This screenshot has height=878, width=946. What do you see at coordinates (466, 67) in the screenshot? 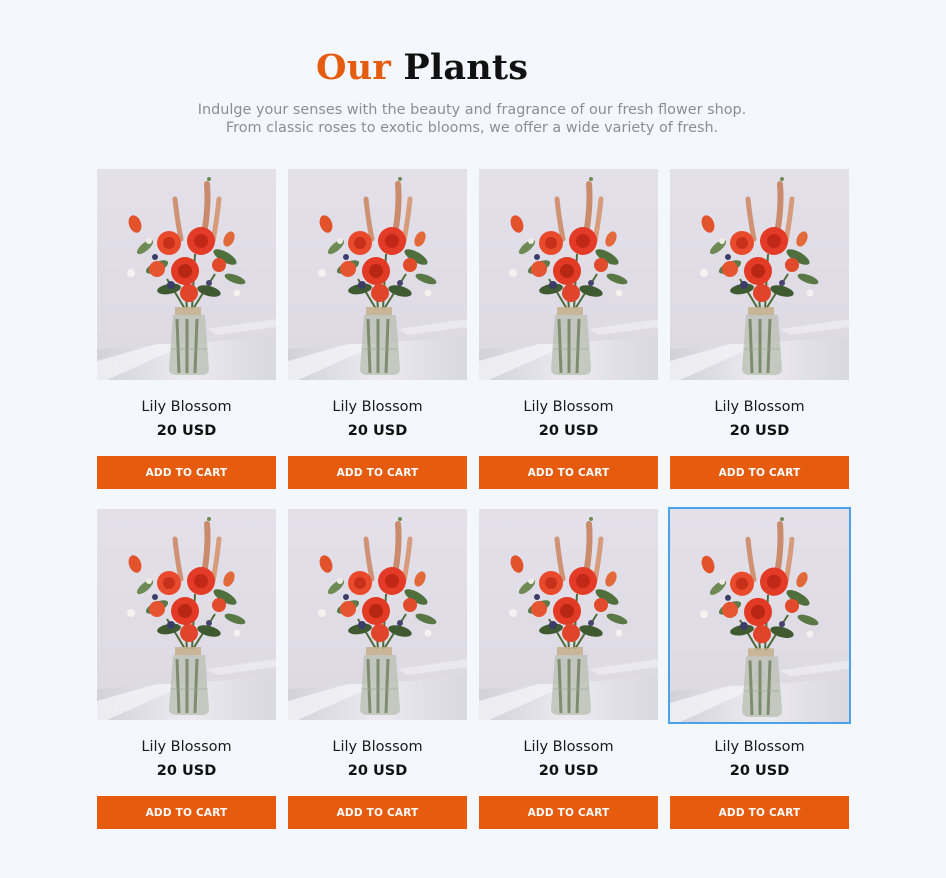
I see `page-title-rest: Plants` at bounding box center [466, 67].